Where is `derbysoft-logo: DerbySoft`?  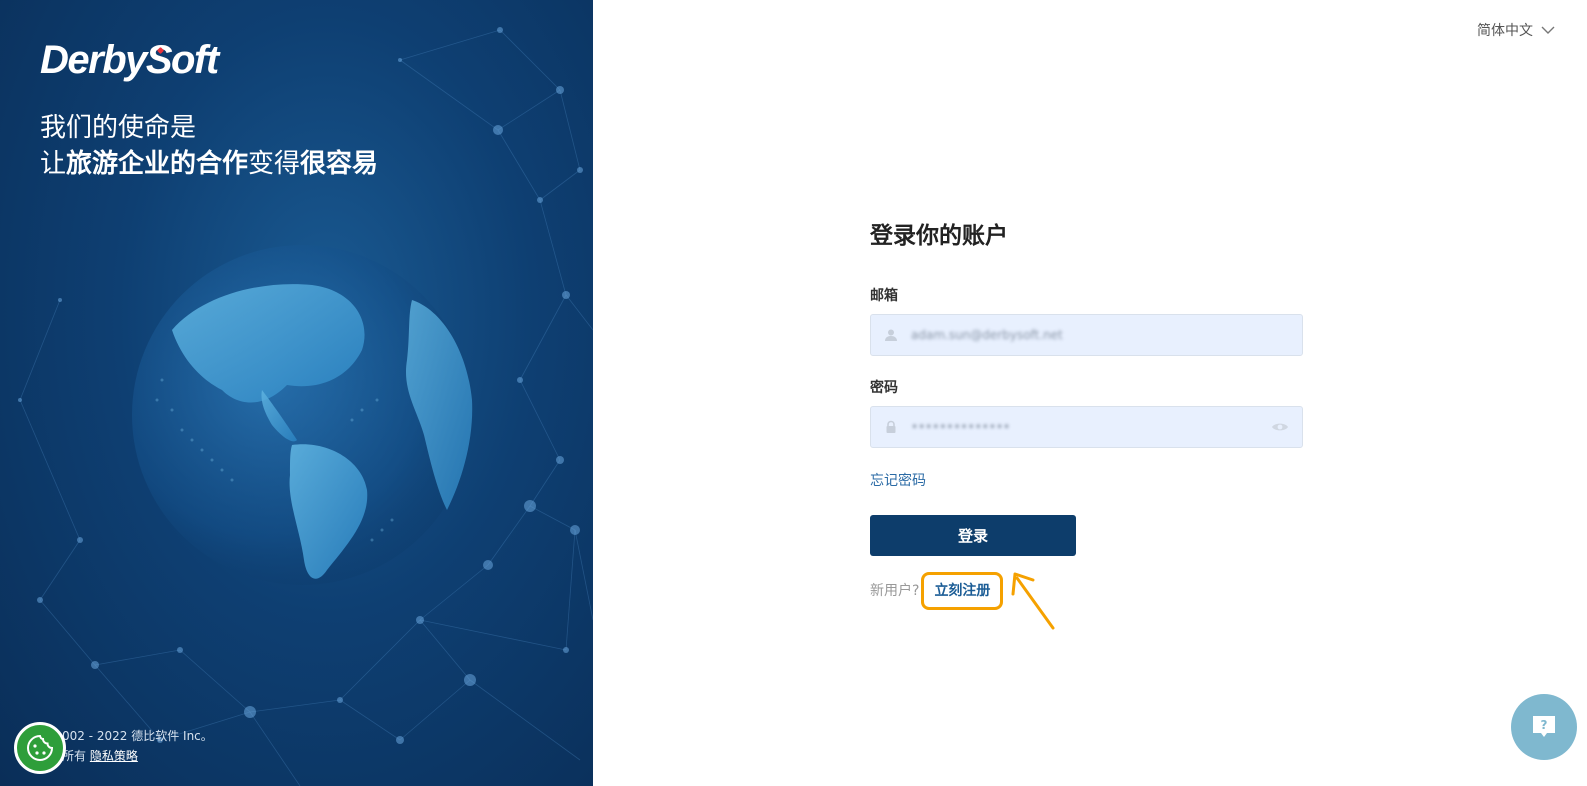
derbysoft-logo: DerbySoft is located at coordinates (129, 60).